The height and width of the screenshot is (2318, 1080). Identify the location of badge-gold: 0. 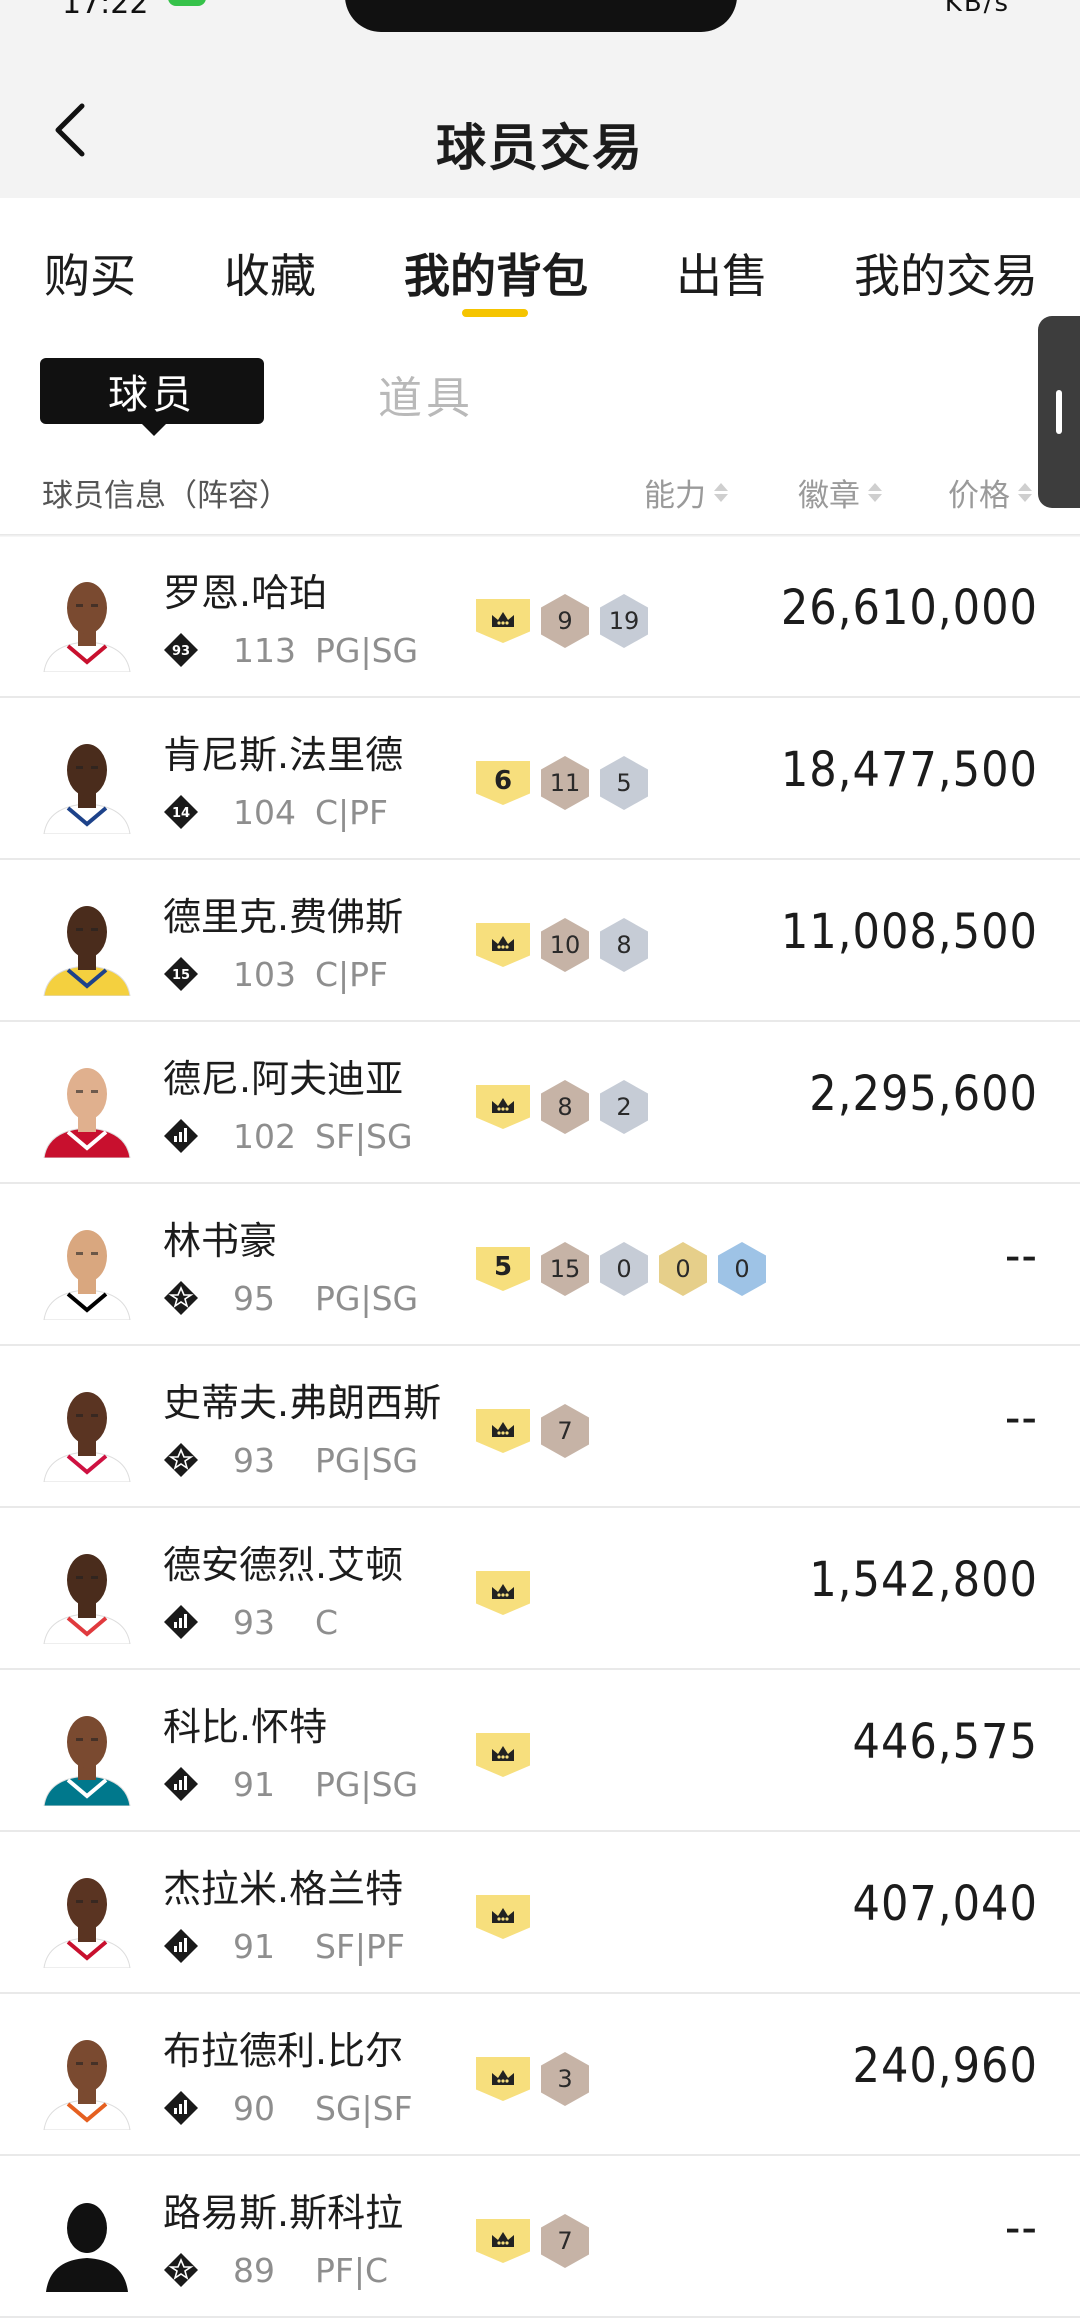
(683, 1269).